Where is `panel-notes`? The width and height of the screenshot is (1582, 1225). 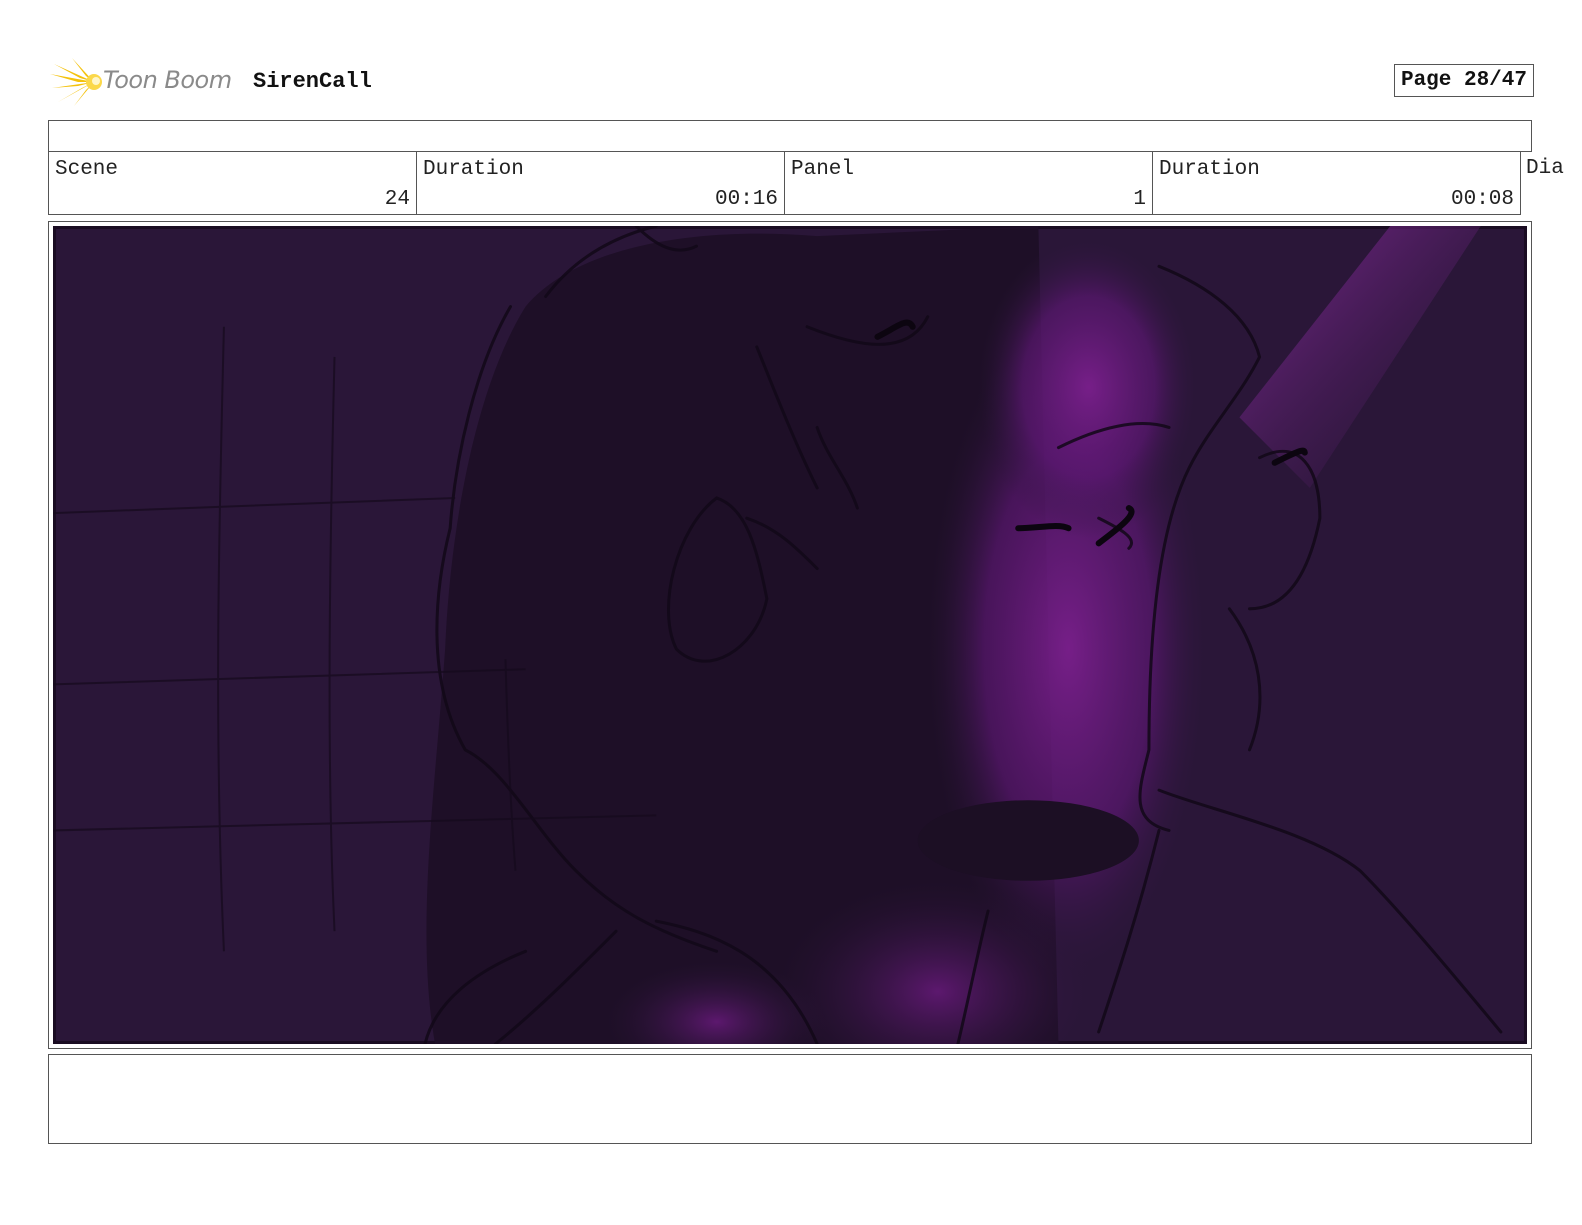
panel-notes is located at coordinates (790, 1099).